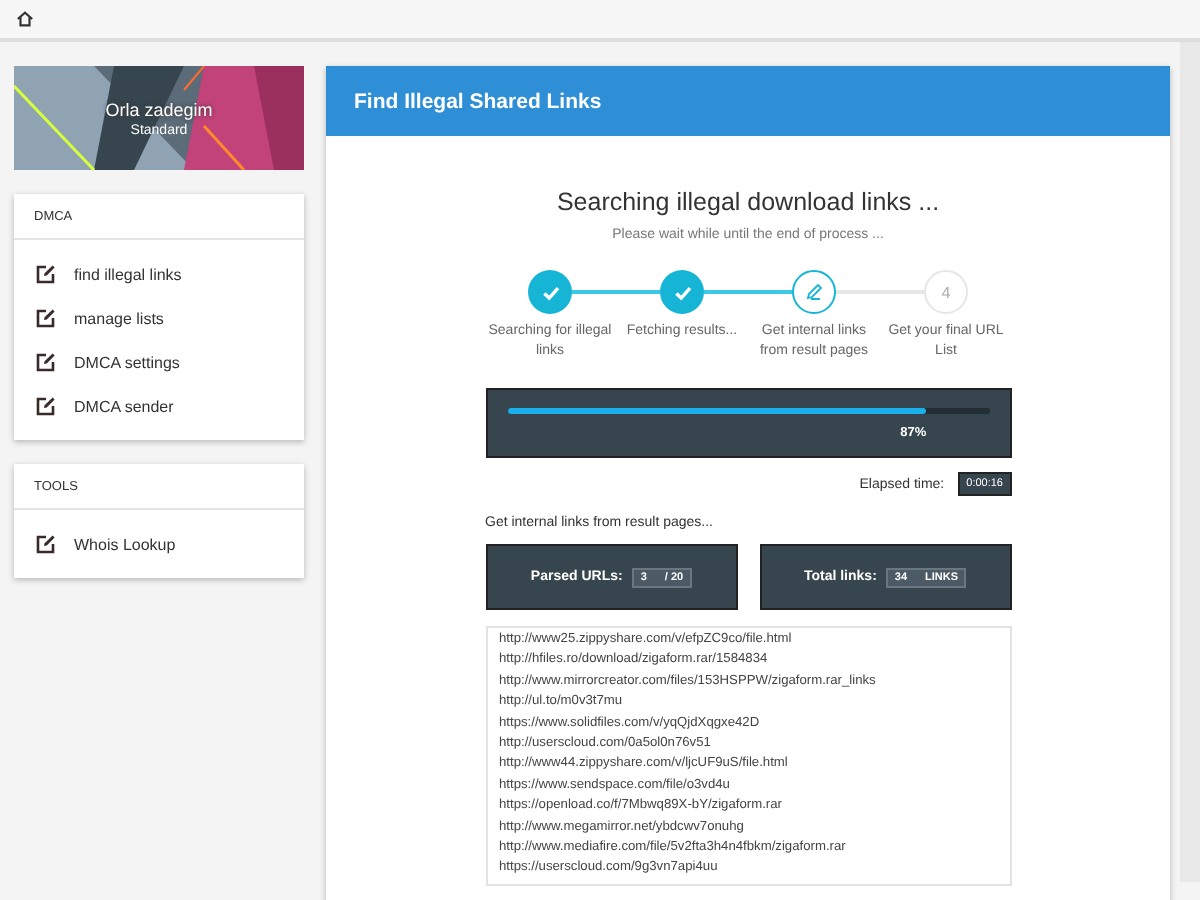 Image resolution: width=1200 pixels, height=900 pixels. What do you see at coordinates (159, 406) in the screenshot?
I see `sidebar-item: DMCA sender` at bounding box center [159, 406].